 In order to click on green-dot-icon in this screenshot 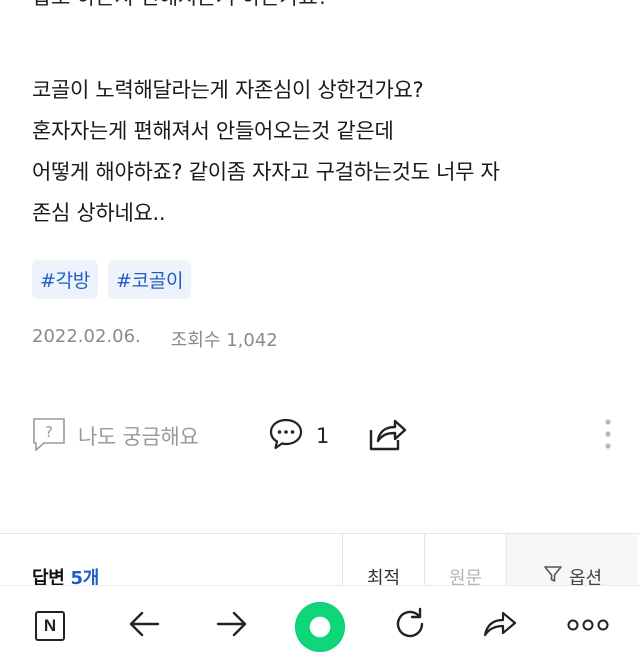, I will do `click(320, 627)`.